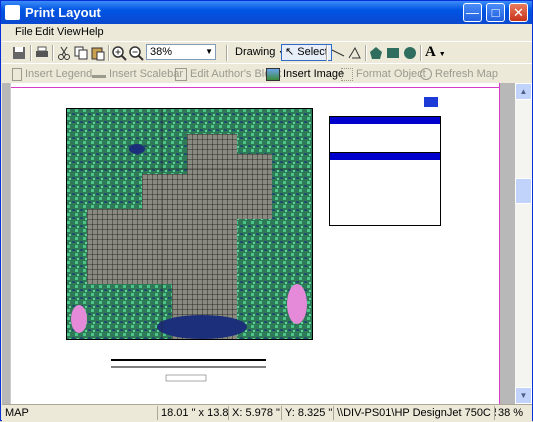 Image resolution: width=533 pixels, height=422 pixels. Describe the element at coordinates (12, 12) in the screenshot. I see `app-icon` at that location.